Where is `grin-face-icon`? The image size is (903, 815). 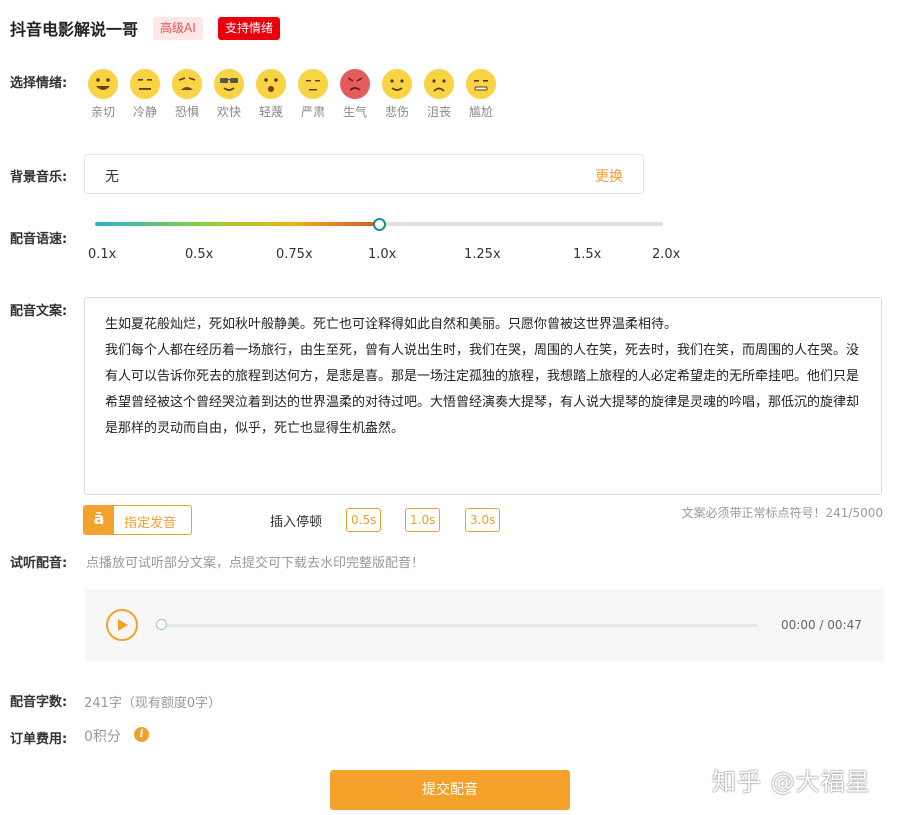 grin-face-icon is located at coordinates (103, 84).